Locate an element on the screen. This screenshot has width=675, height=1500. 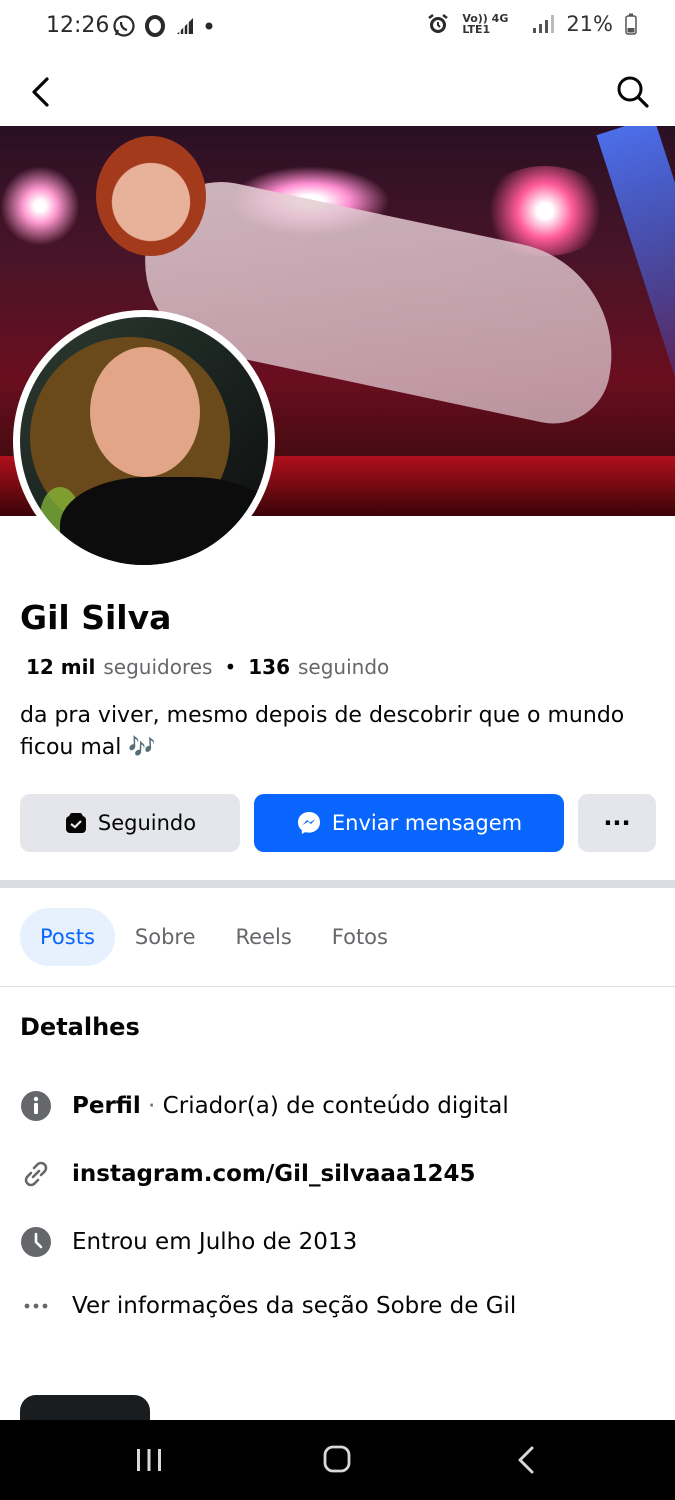
signal-bars-icon is located at coordinates (544, 24).